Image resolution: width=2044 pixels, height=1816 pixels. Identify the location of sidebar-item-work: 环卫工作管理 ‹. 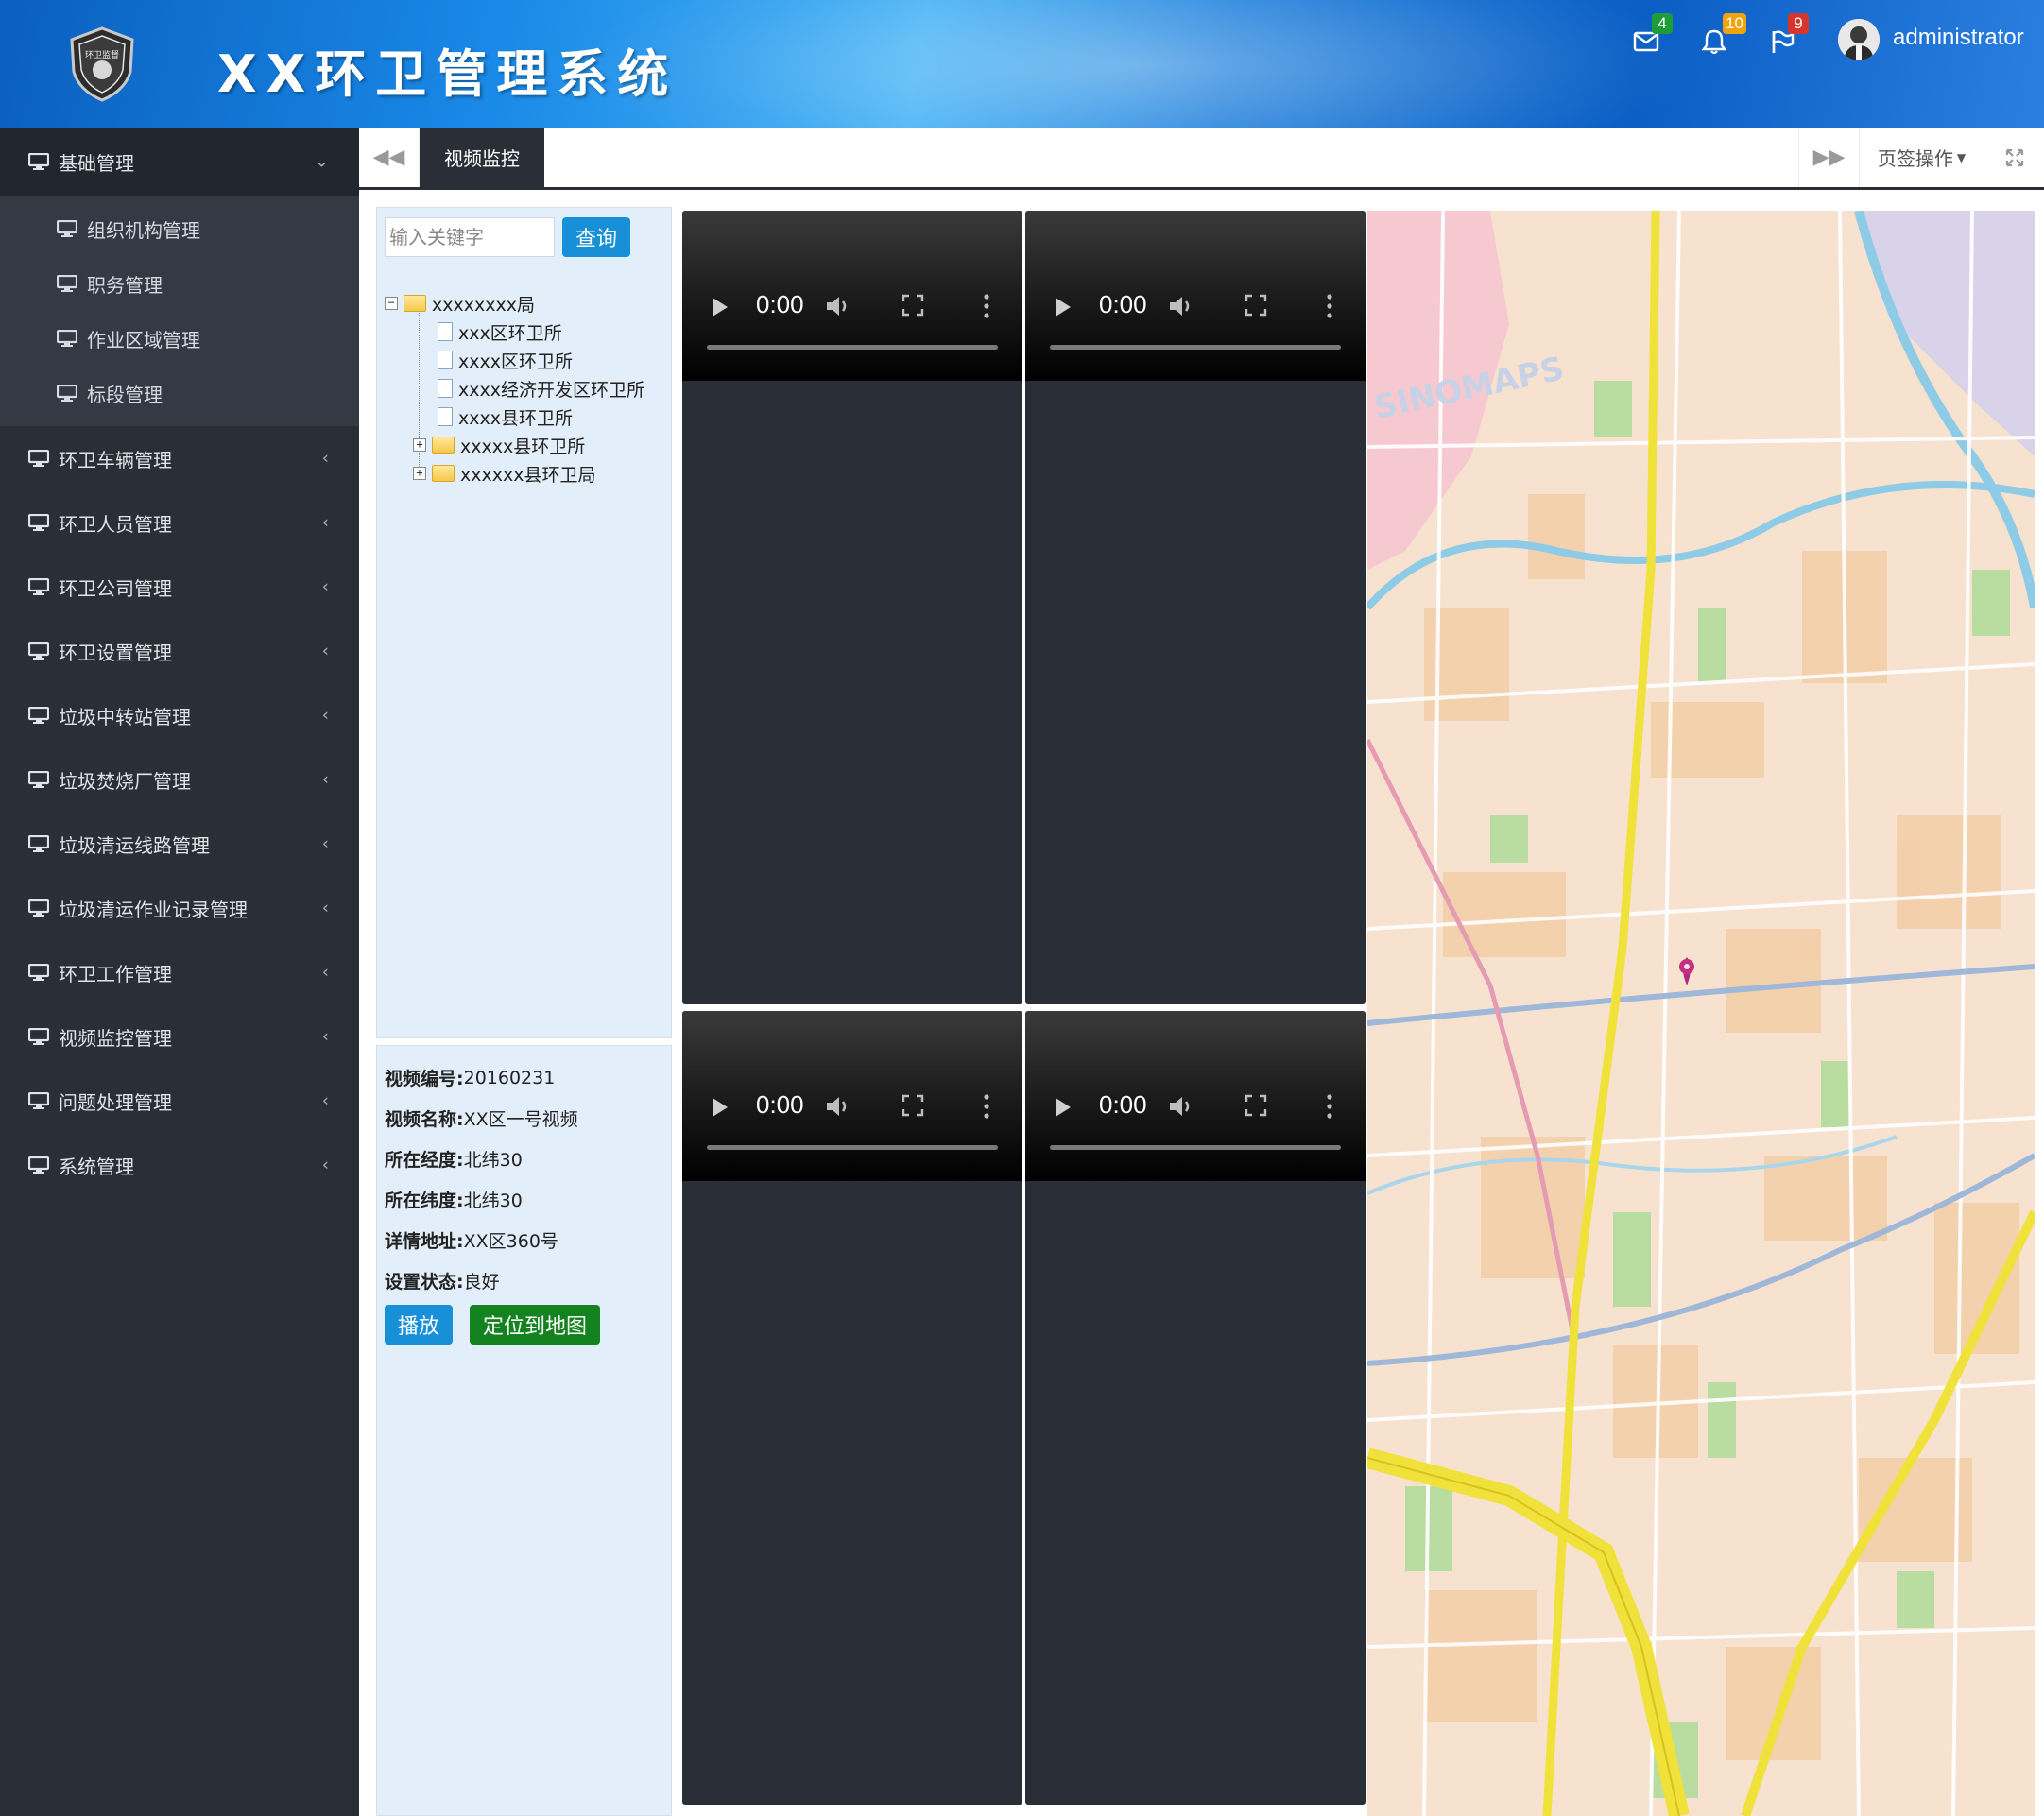
(179, 972).